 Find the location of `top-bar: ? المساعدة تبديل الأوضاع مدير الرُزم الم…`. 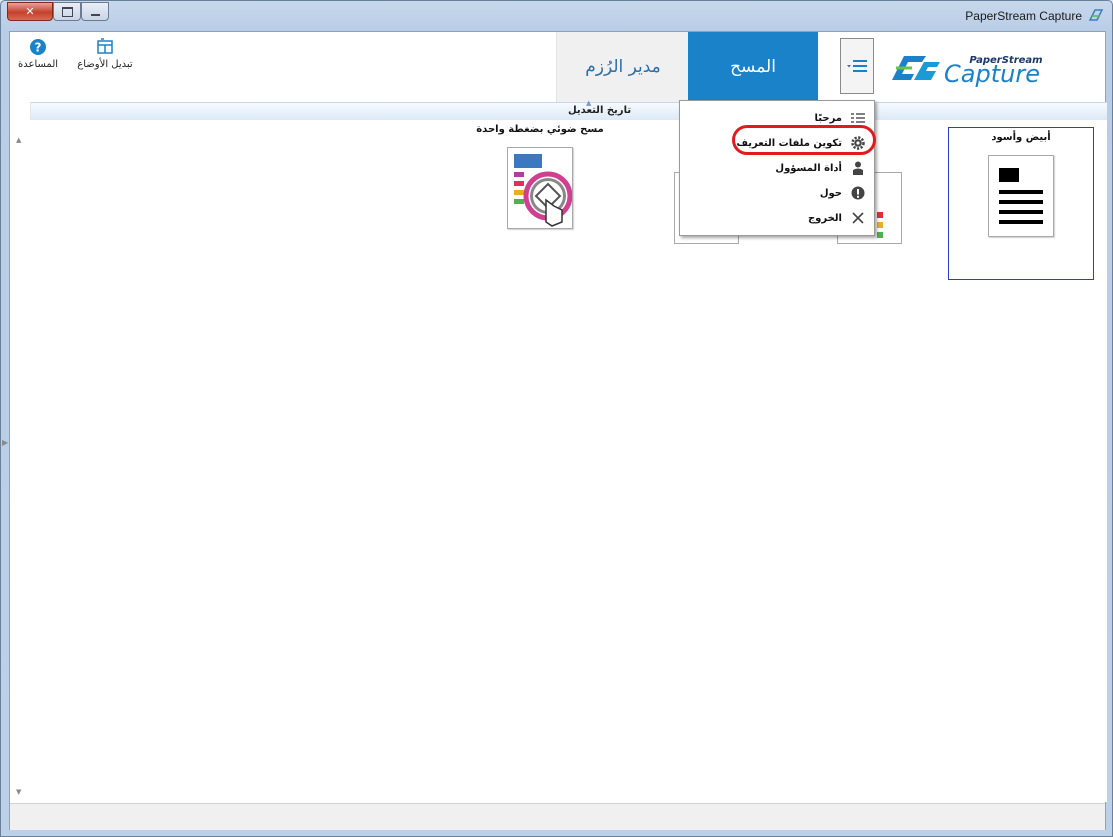

top-bar: ? المساعدة تبديل الأوضاع مدير الرُزم الم… is located at coordinates (557, 67).